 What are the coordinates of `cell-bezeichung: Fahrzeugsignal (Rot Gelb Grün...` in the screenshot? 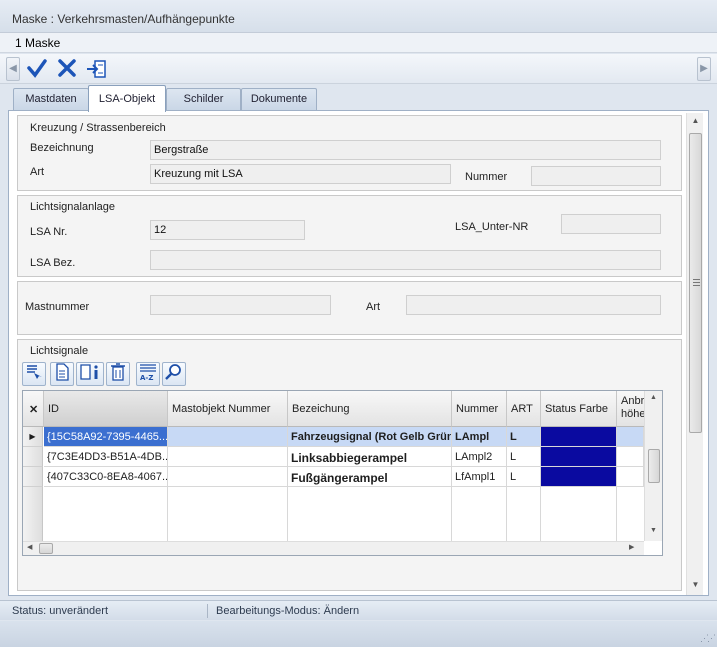 It's located at (370, 437).